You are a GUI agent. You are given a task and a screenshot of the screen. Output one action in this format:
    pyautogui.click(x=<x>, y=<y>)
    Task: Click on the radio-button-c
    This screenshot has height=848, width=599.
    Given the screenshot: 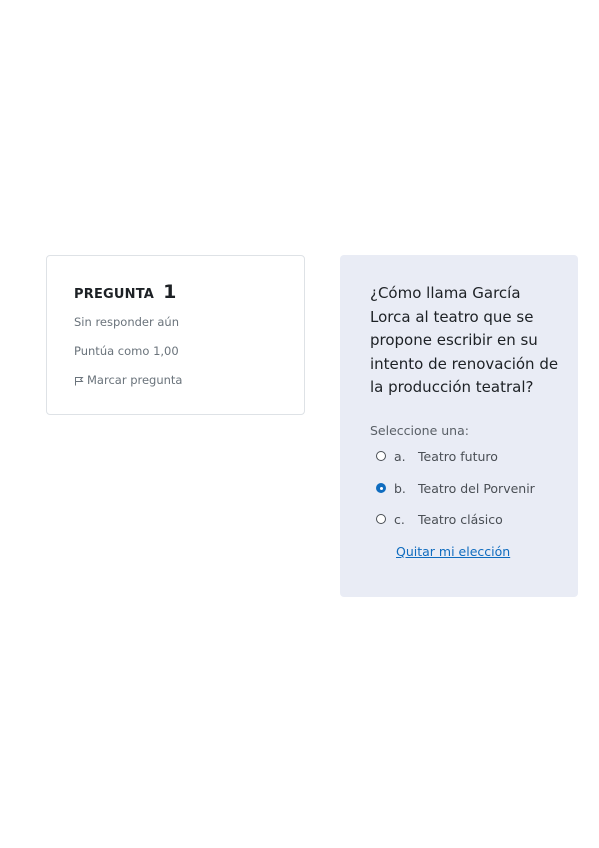 What is the action you would take?
    pyautogui.click(x=381, y=519)
    